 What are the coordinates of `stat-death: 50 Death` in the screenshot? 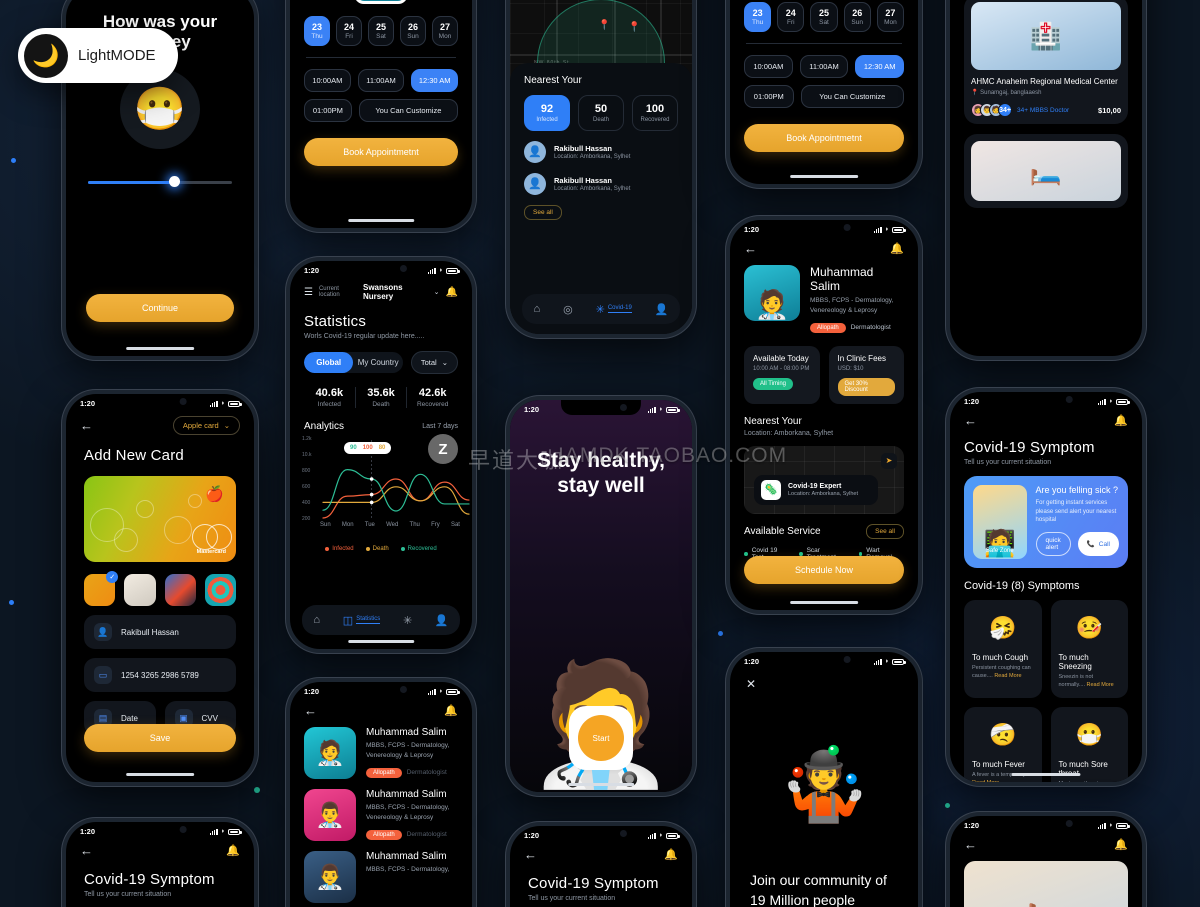 It's located at (601, 112).